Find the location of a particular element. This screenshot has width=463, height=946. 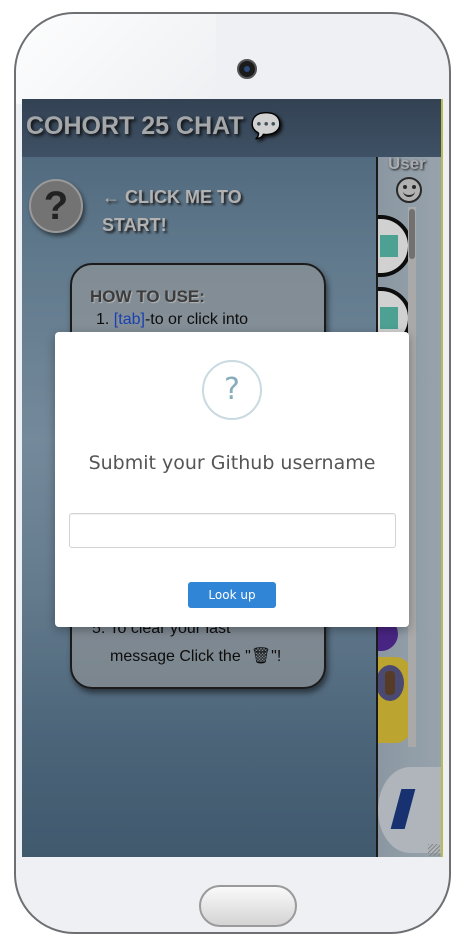

dialog-title: Submit your Github username is located at coordinates (232, 463).